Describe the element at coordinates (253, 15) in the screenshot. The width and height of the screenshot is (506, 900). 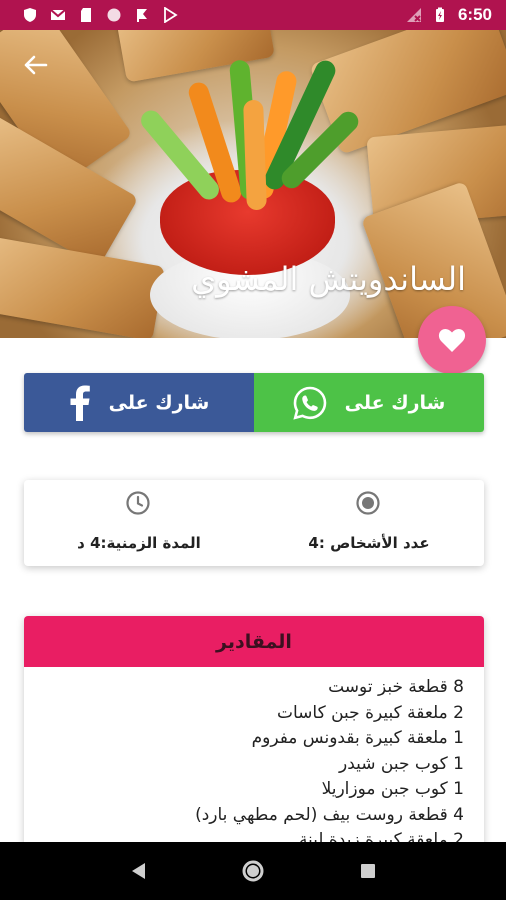
I see `status-bar: 6:50` at that location.